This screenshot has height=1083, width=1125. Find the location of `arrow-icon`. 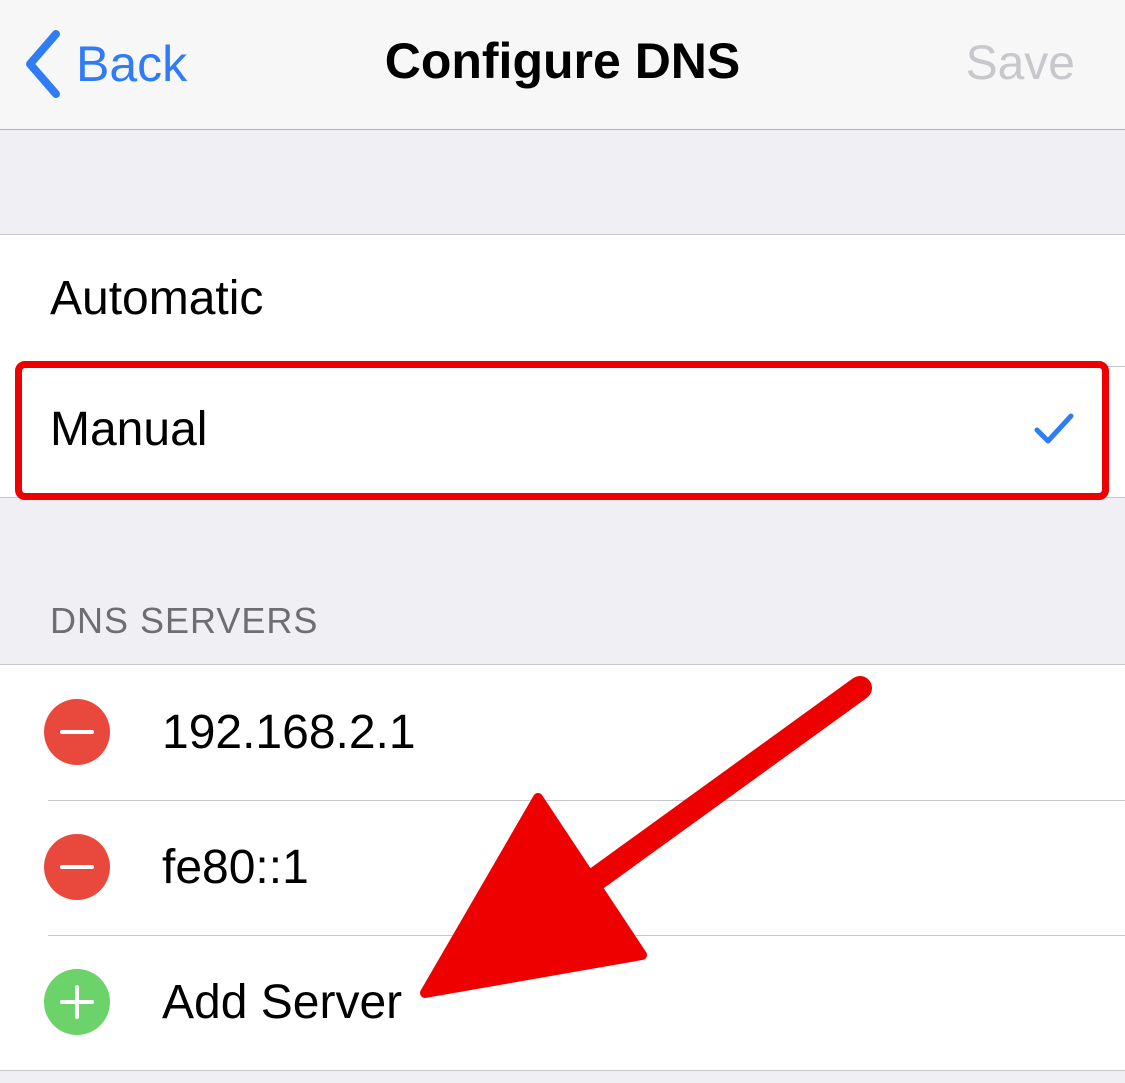

arrow-icon is located at coordinates (646, 837).